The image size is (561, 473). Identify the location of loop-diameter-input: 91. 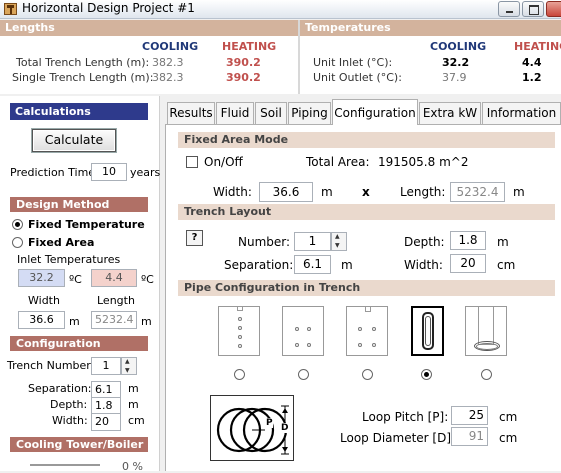
(469, 436).